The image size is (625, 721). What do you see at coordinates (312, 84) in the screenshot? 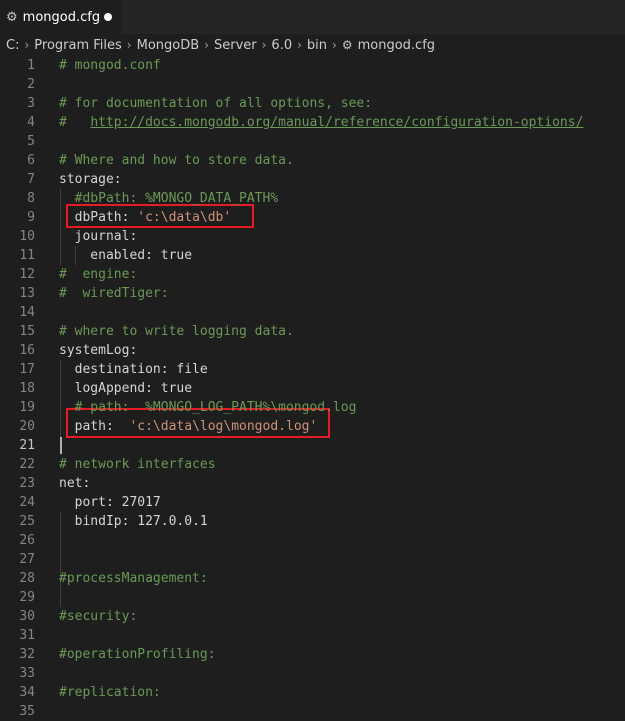
I see `code-line: 2` at bounding box center [312, 84].